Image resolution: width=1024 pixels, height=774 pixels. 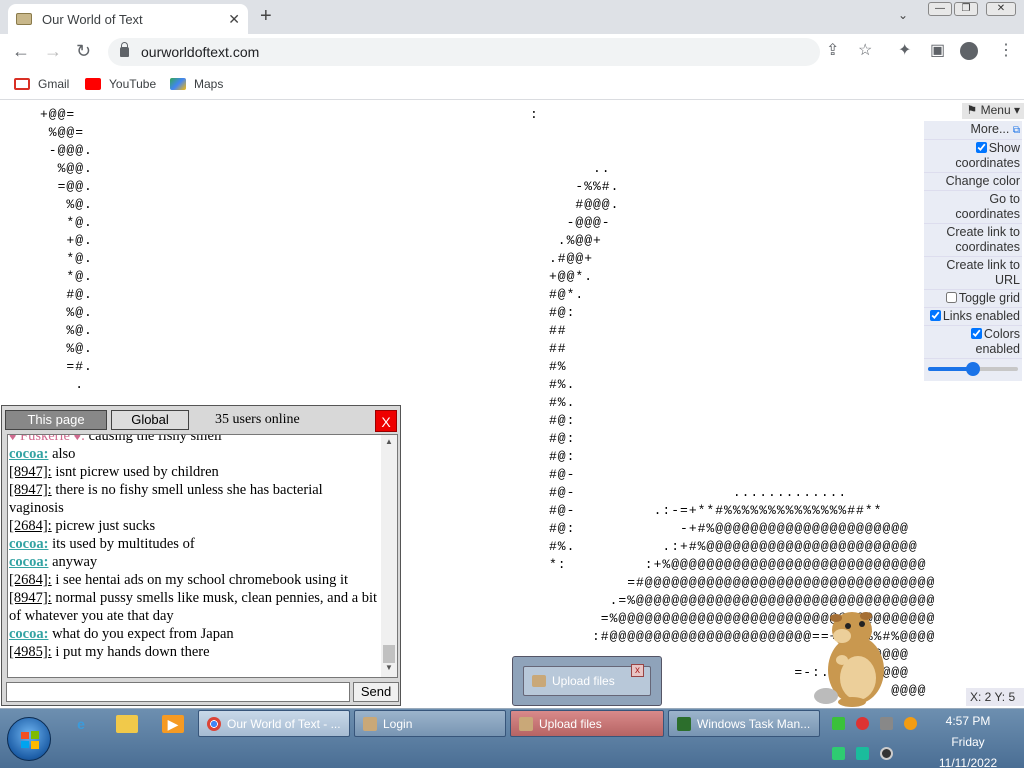 What do you see at coordinates (389, 669) in the screenshot?
I see `scroll-down-icon: ▼` at bounding box center [389, 669].